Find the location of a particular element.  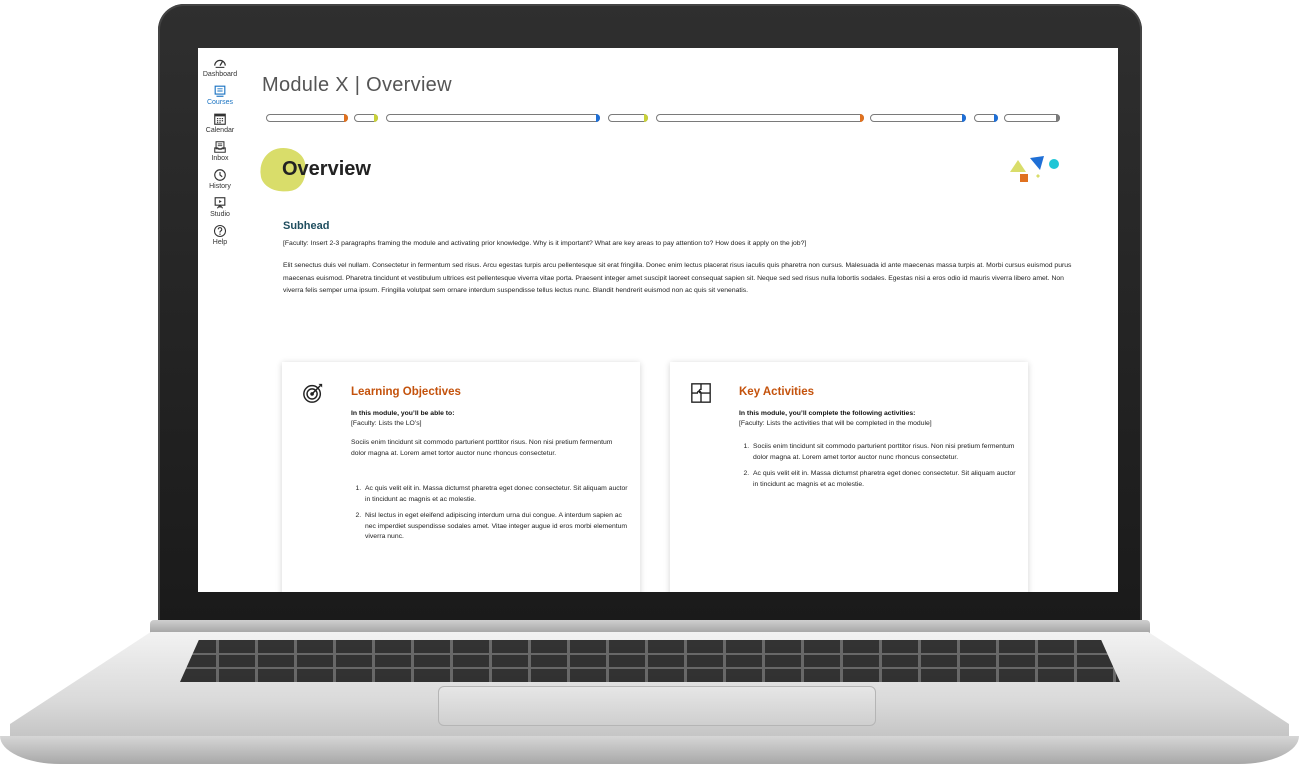

nav-item-dashboard: Dashboard is located at coordinates (220, 67).